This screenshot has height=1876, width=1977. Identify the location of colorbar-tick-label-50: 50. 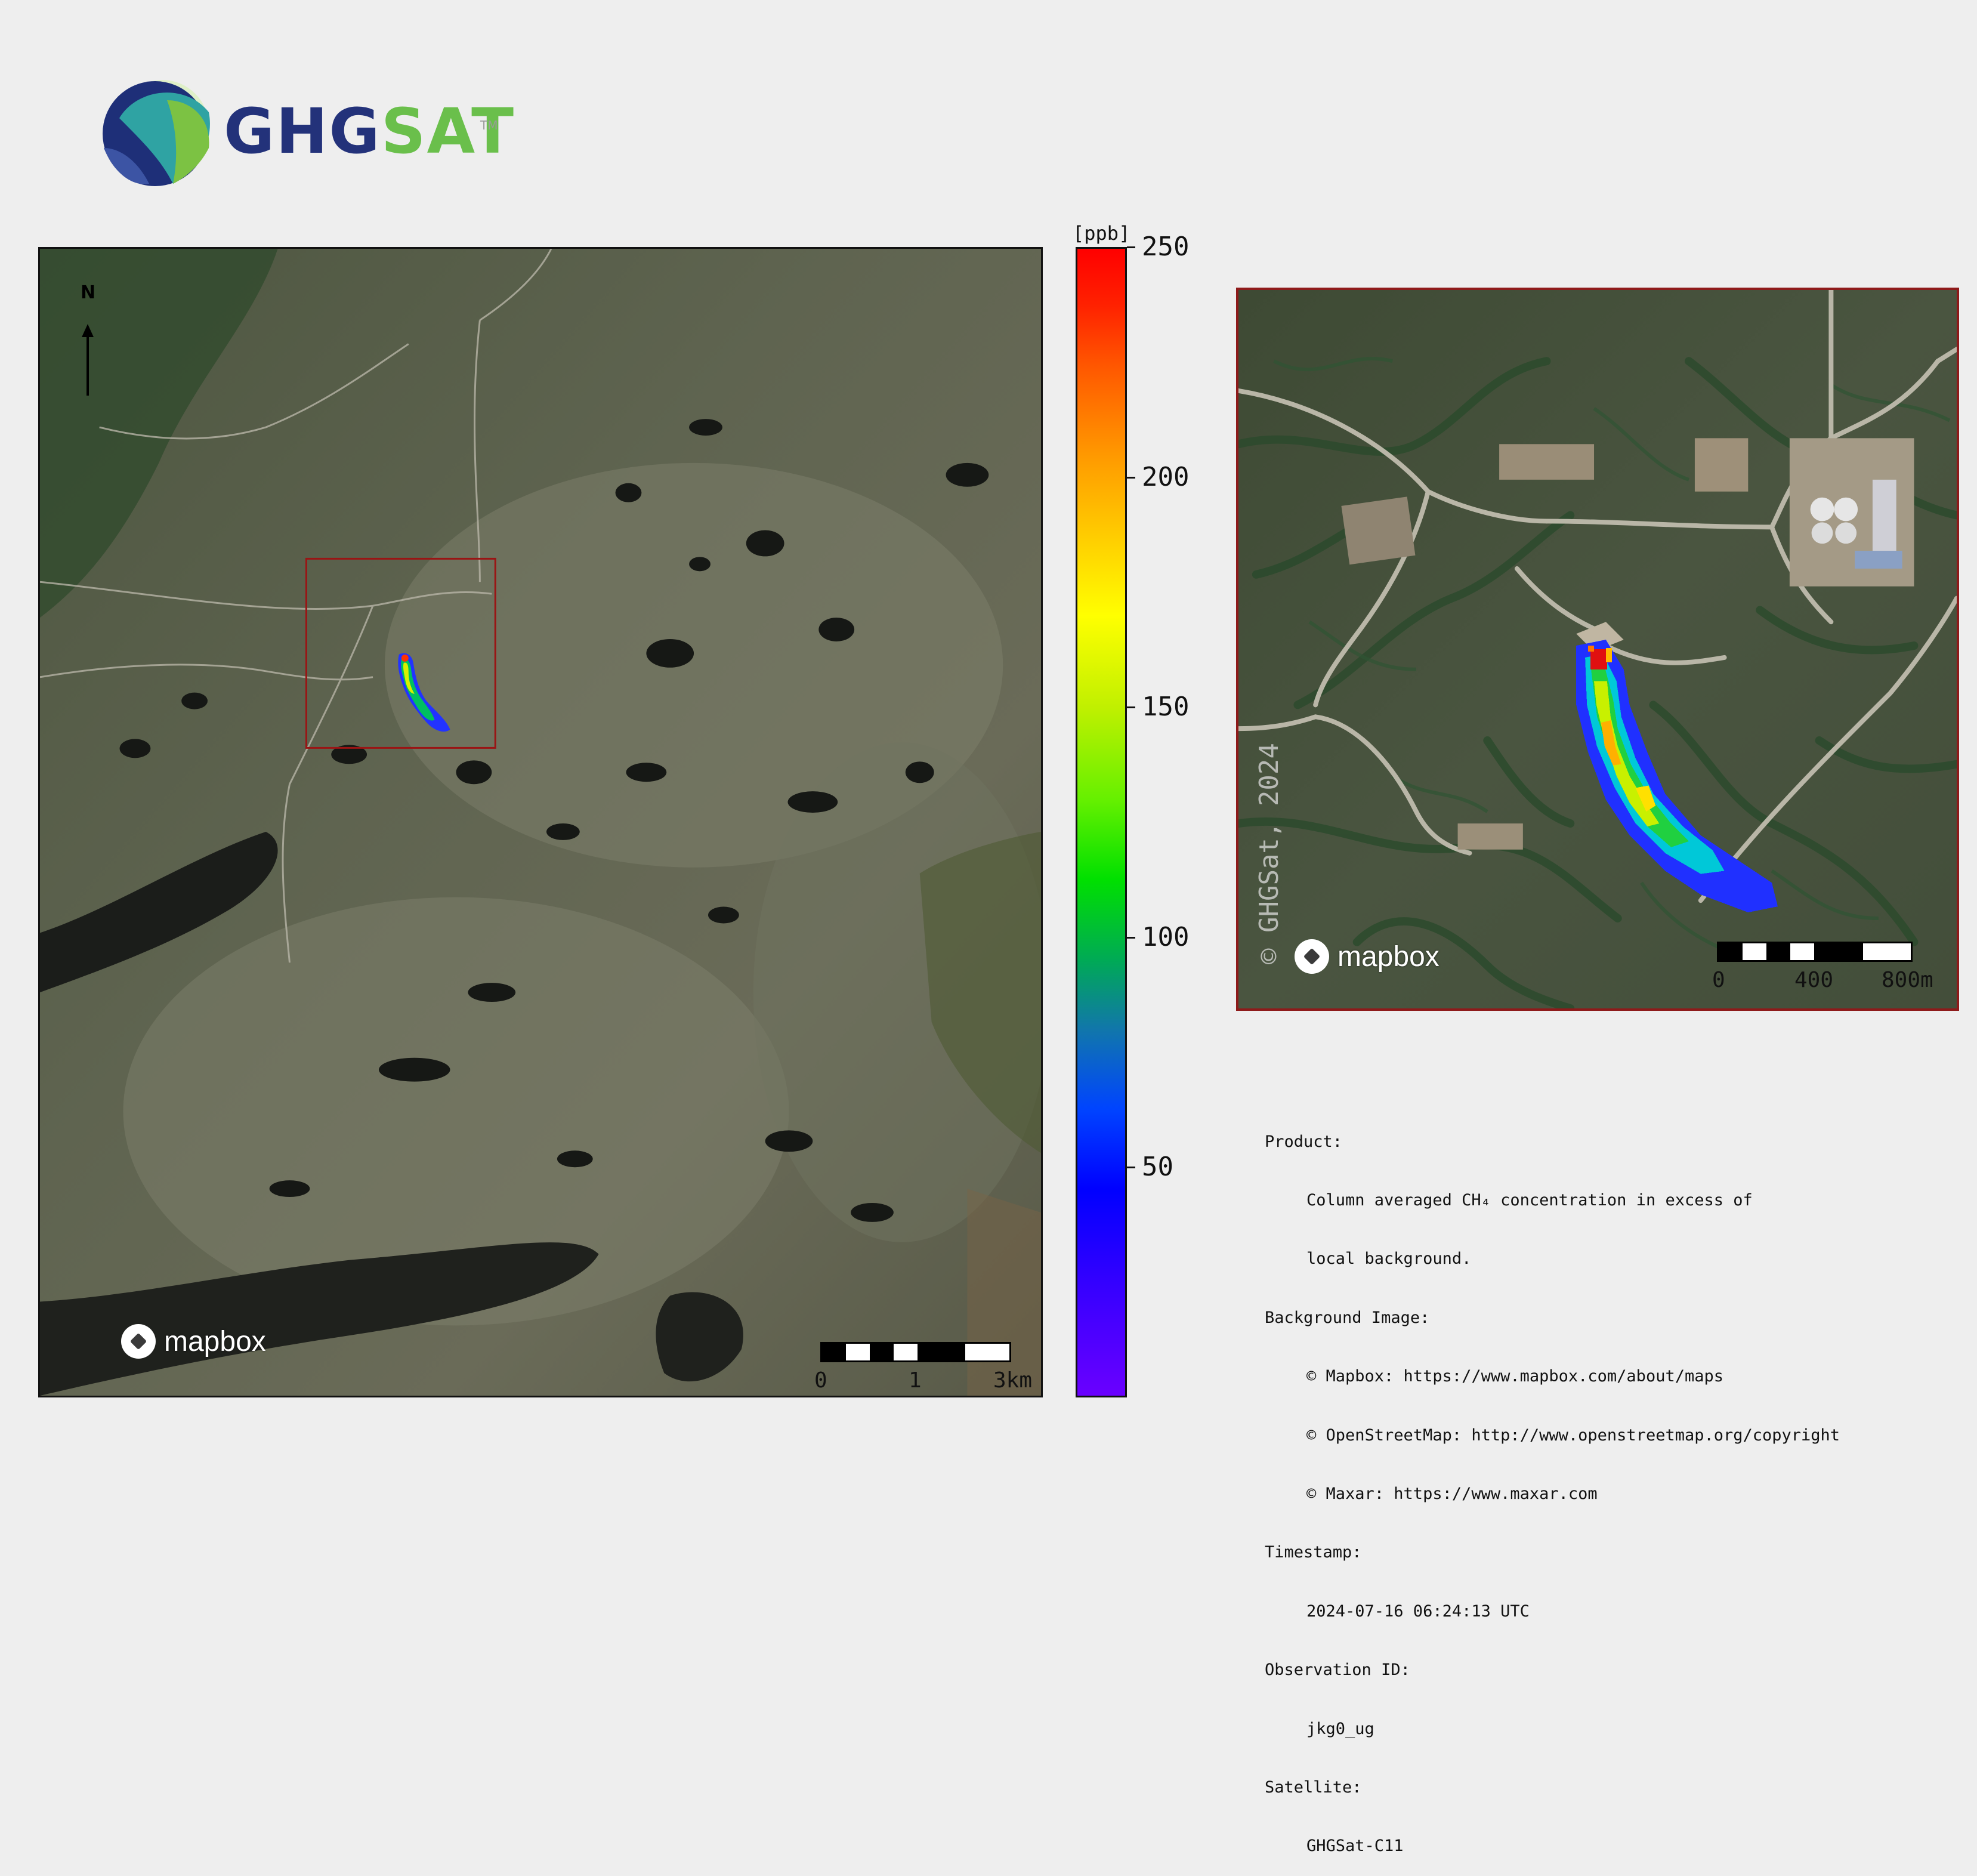
(1157, 1167).